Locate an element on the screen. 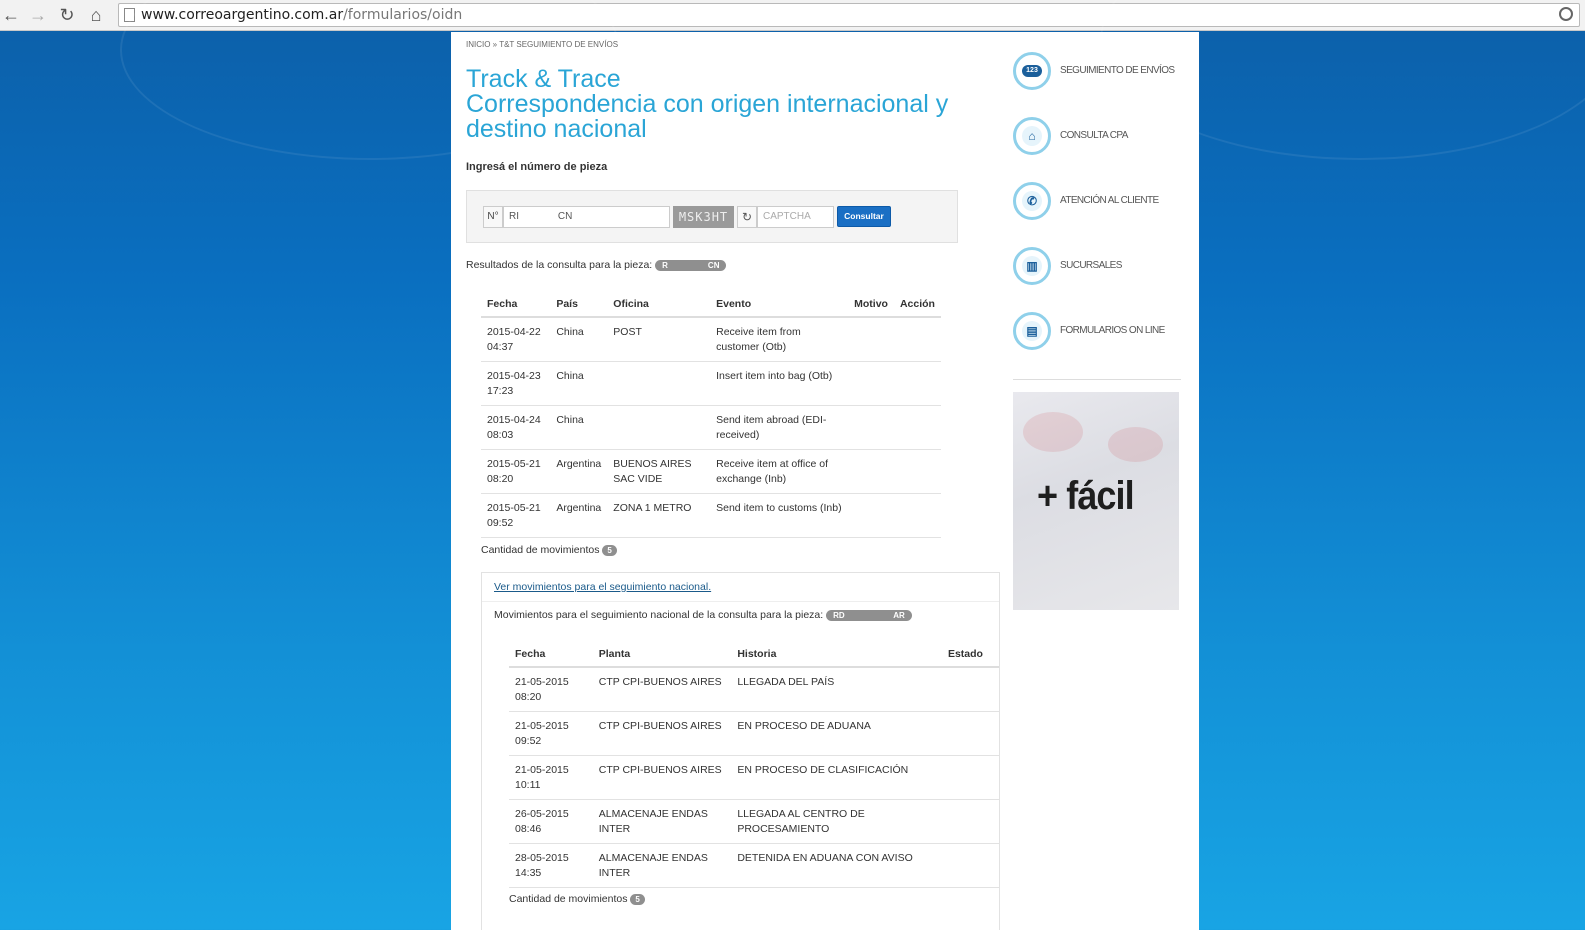 This screenshot has height=930, width=1585. cell-fecha: 26-05-2015 08:46 is located at coordinates (551, 821).